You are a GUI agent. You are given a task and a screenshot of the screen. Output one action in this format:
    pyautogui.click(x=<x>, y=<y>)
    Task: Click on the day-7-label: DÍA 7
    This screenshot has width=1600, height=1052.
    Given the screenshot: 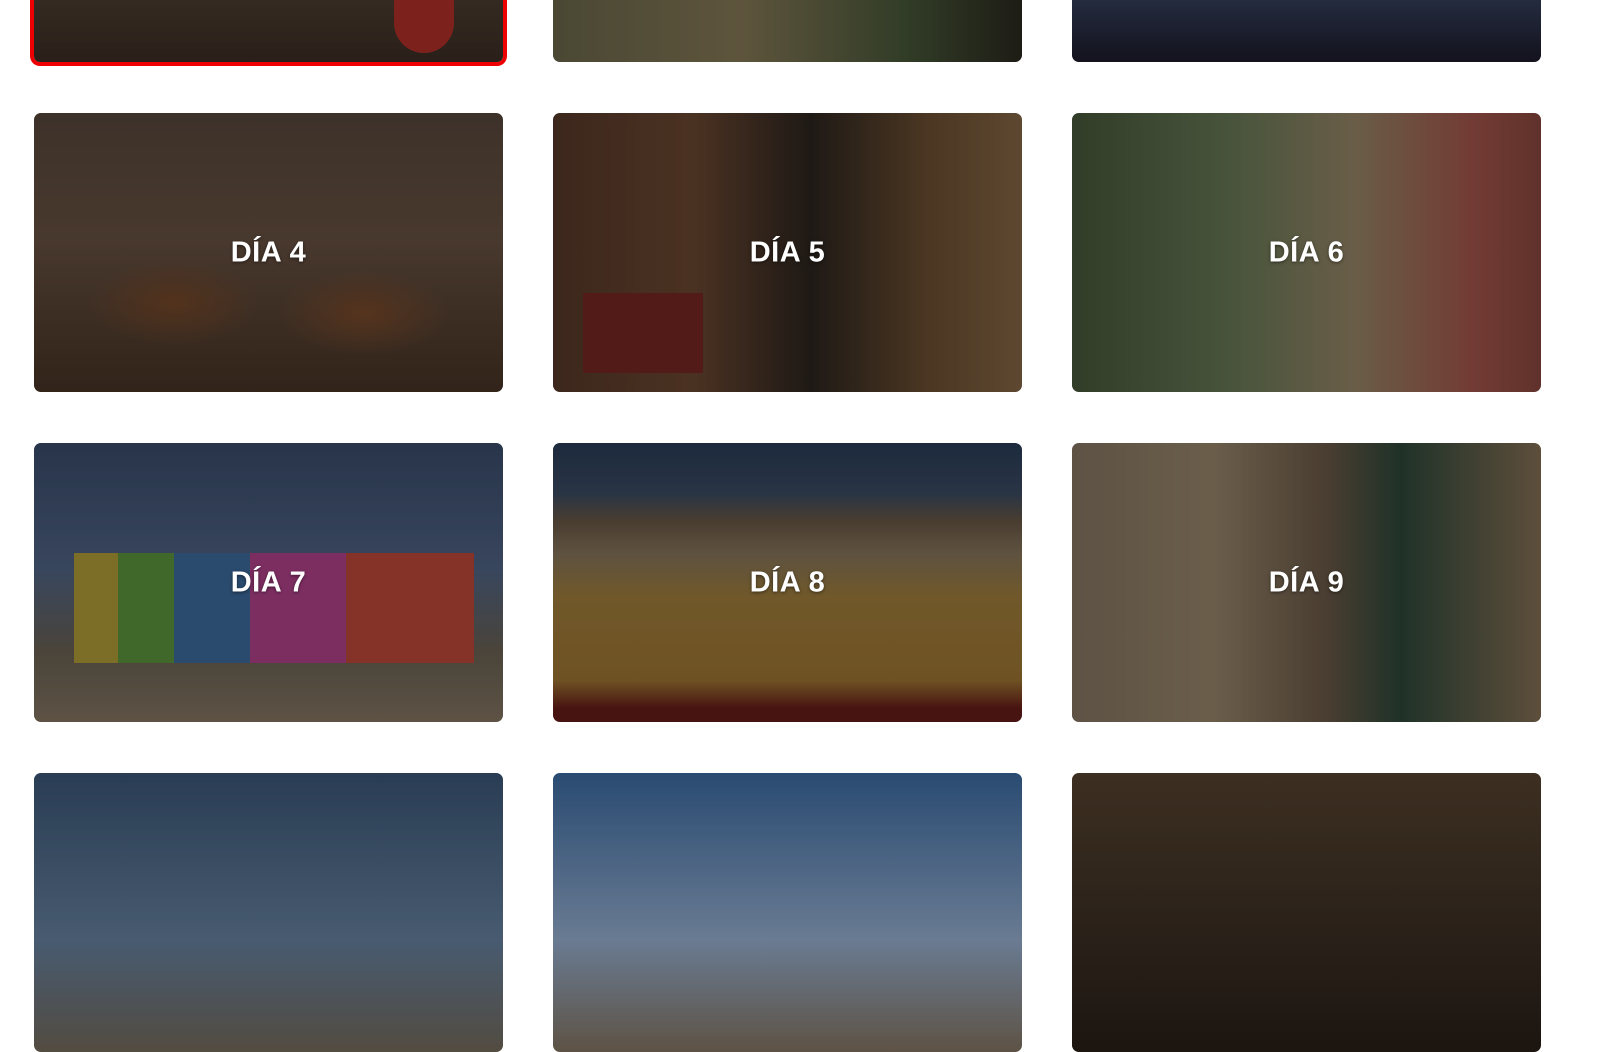 What is the action you would take?
    pyautogui.click(x=268, y=582)
    